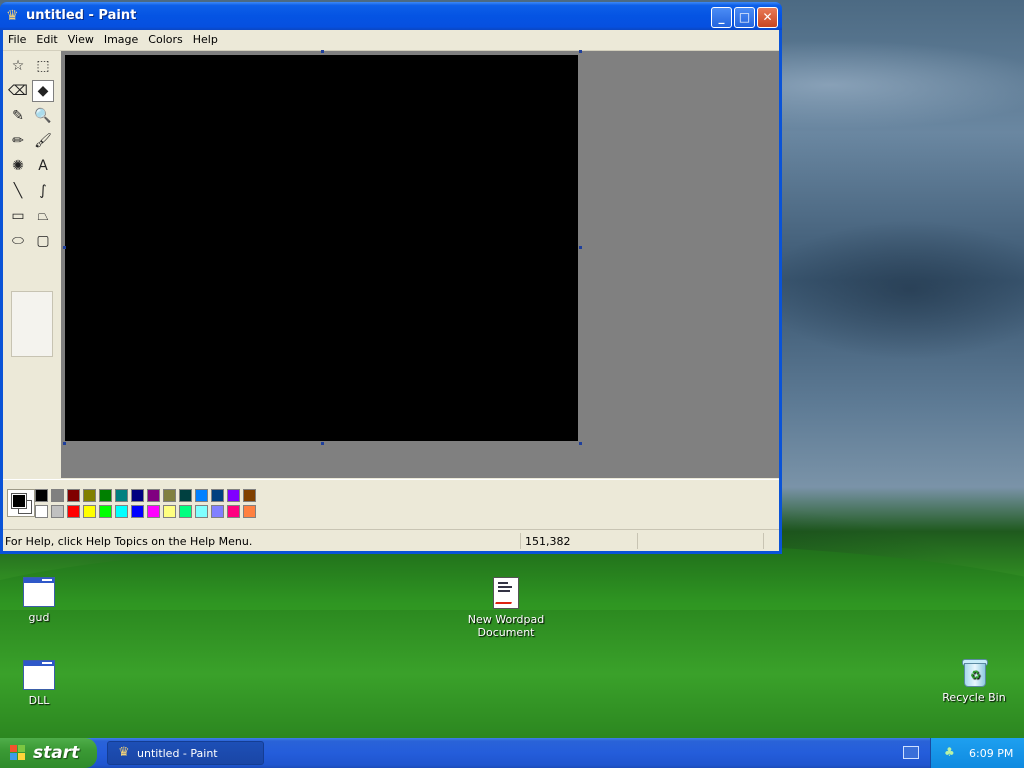  What do you see at coordinates (974, 697) in the screenshot?
I see `desktop-icon-label: Recycle Bin` at bounding box center [974, 697].